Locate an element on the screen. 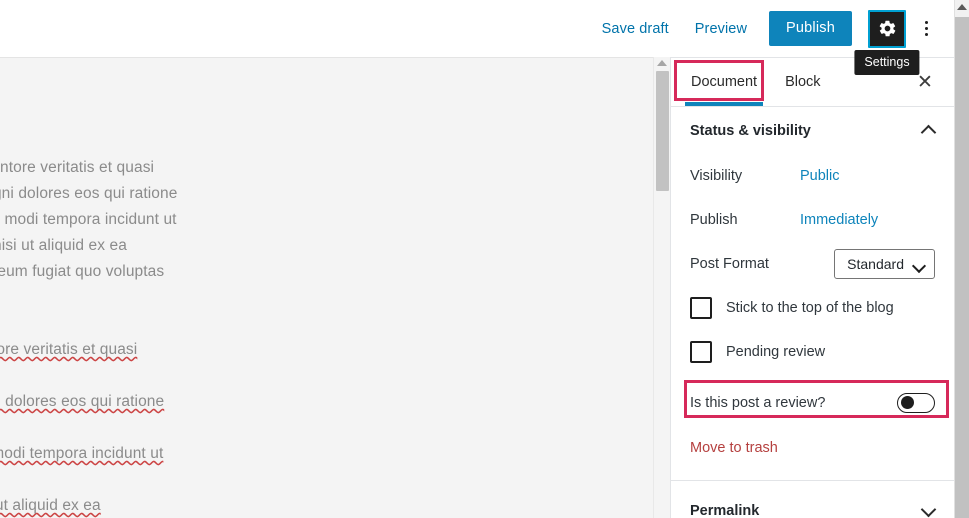 This screenshot has width=969, height=518. post-format-select: Standard is located at coordinates (884, 264).